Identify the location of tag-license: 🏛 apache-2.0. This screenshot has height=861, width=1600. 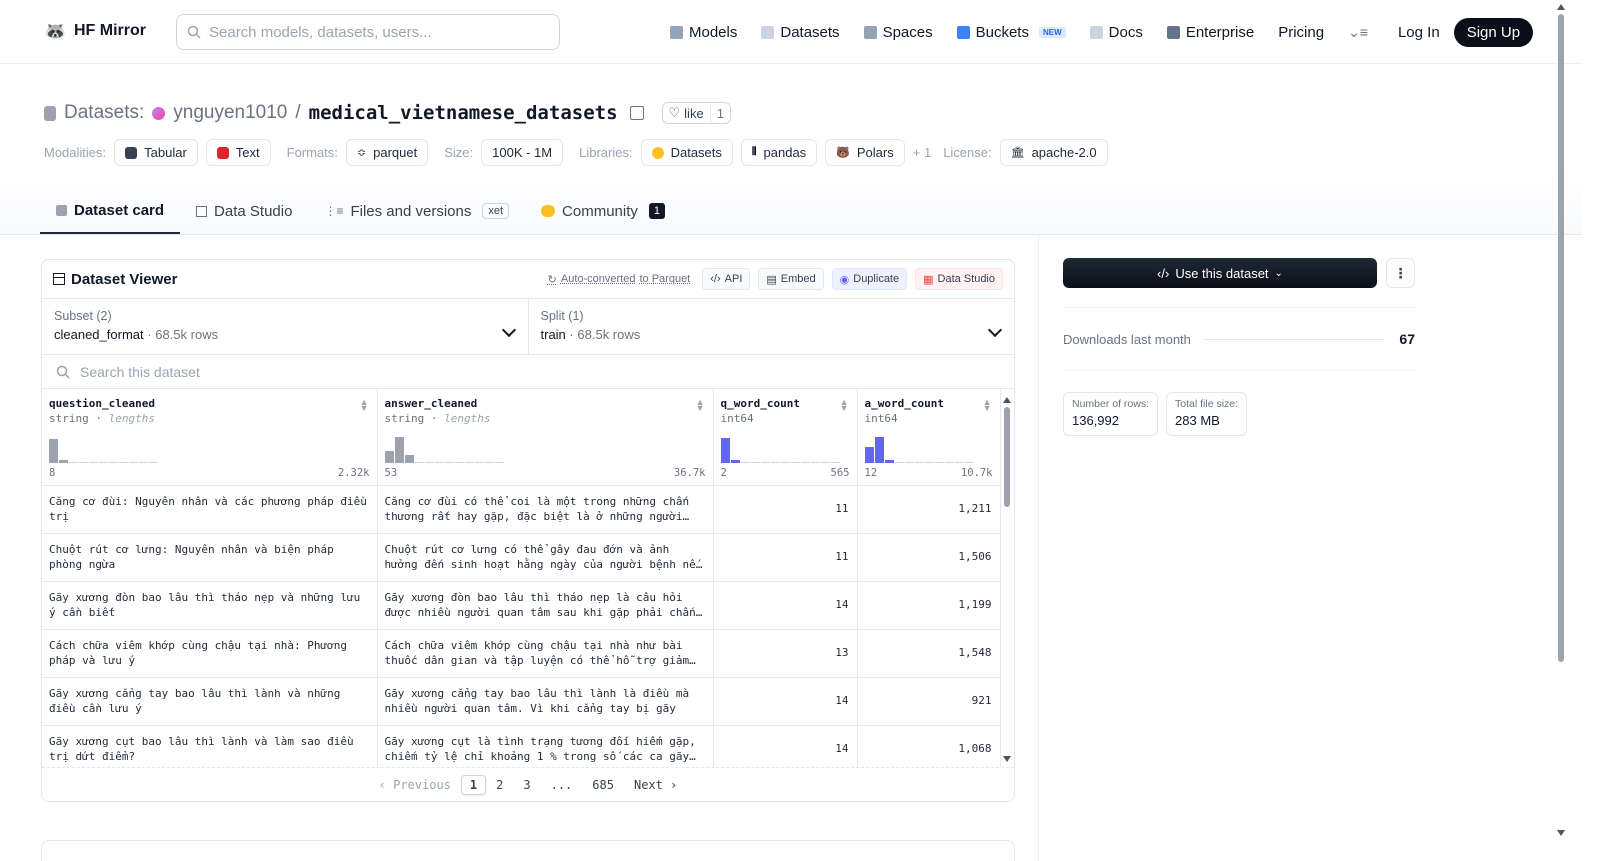
(1053, 152).